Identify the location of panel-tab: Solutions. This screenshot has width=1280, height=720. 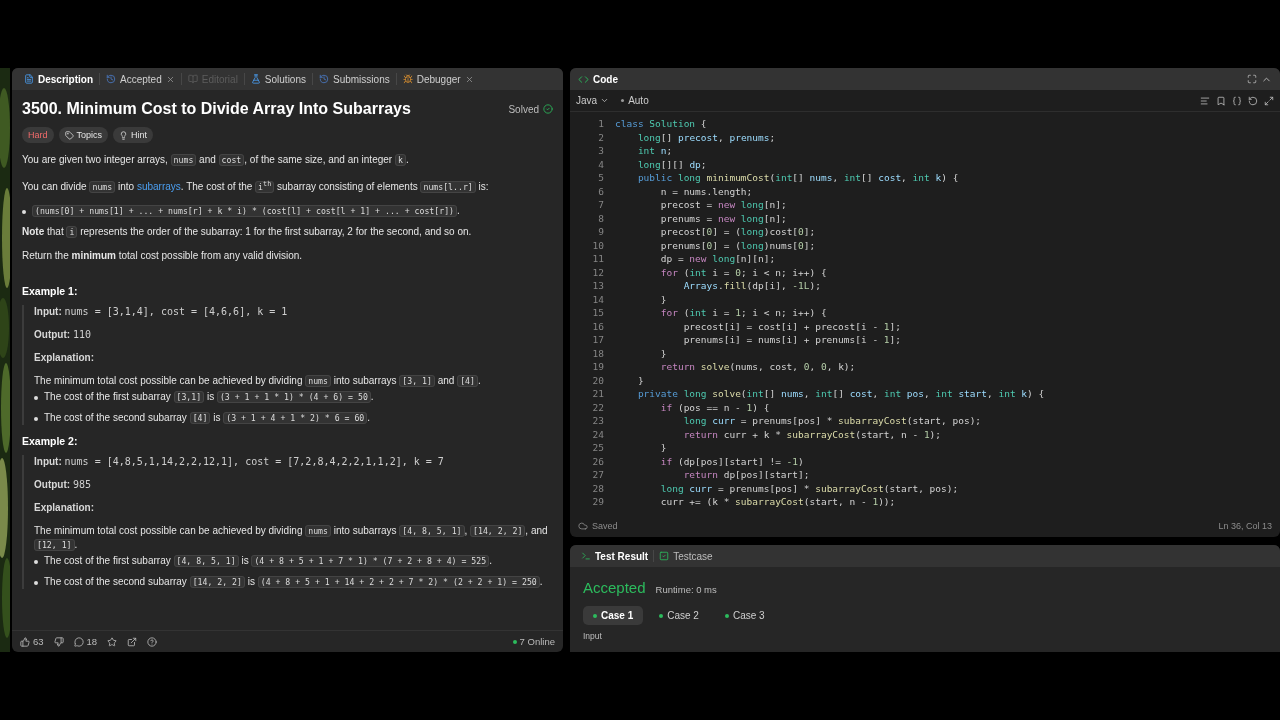
(277, 79).